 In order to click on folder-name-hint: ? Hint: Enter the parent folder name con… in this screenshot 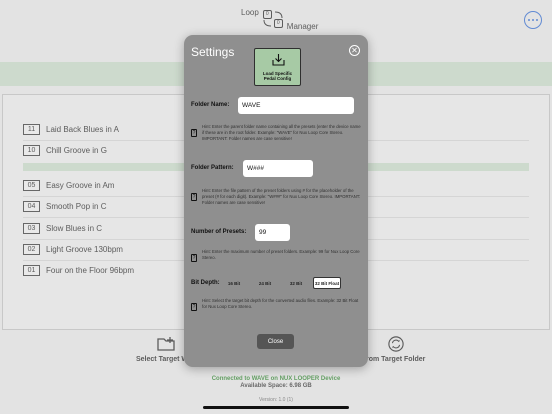, I will do `click(276, 132)`.